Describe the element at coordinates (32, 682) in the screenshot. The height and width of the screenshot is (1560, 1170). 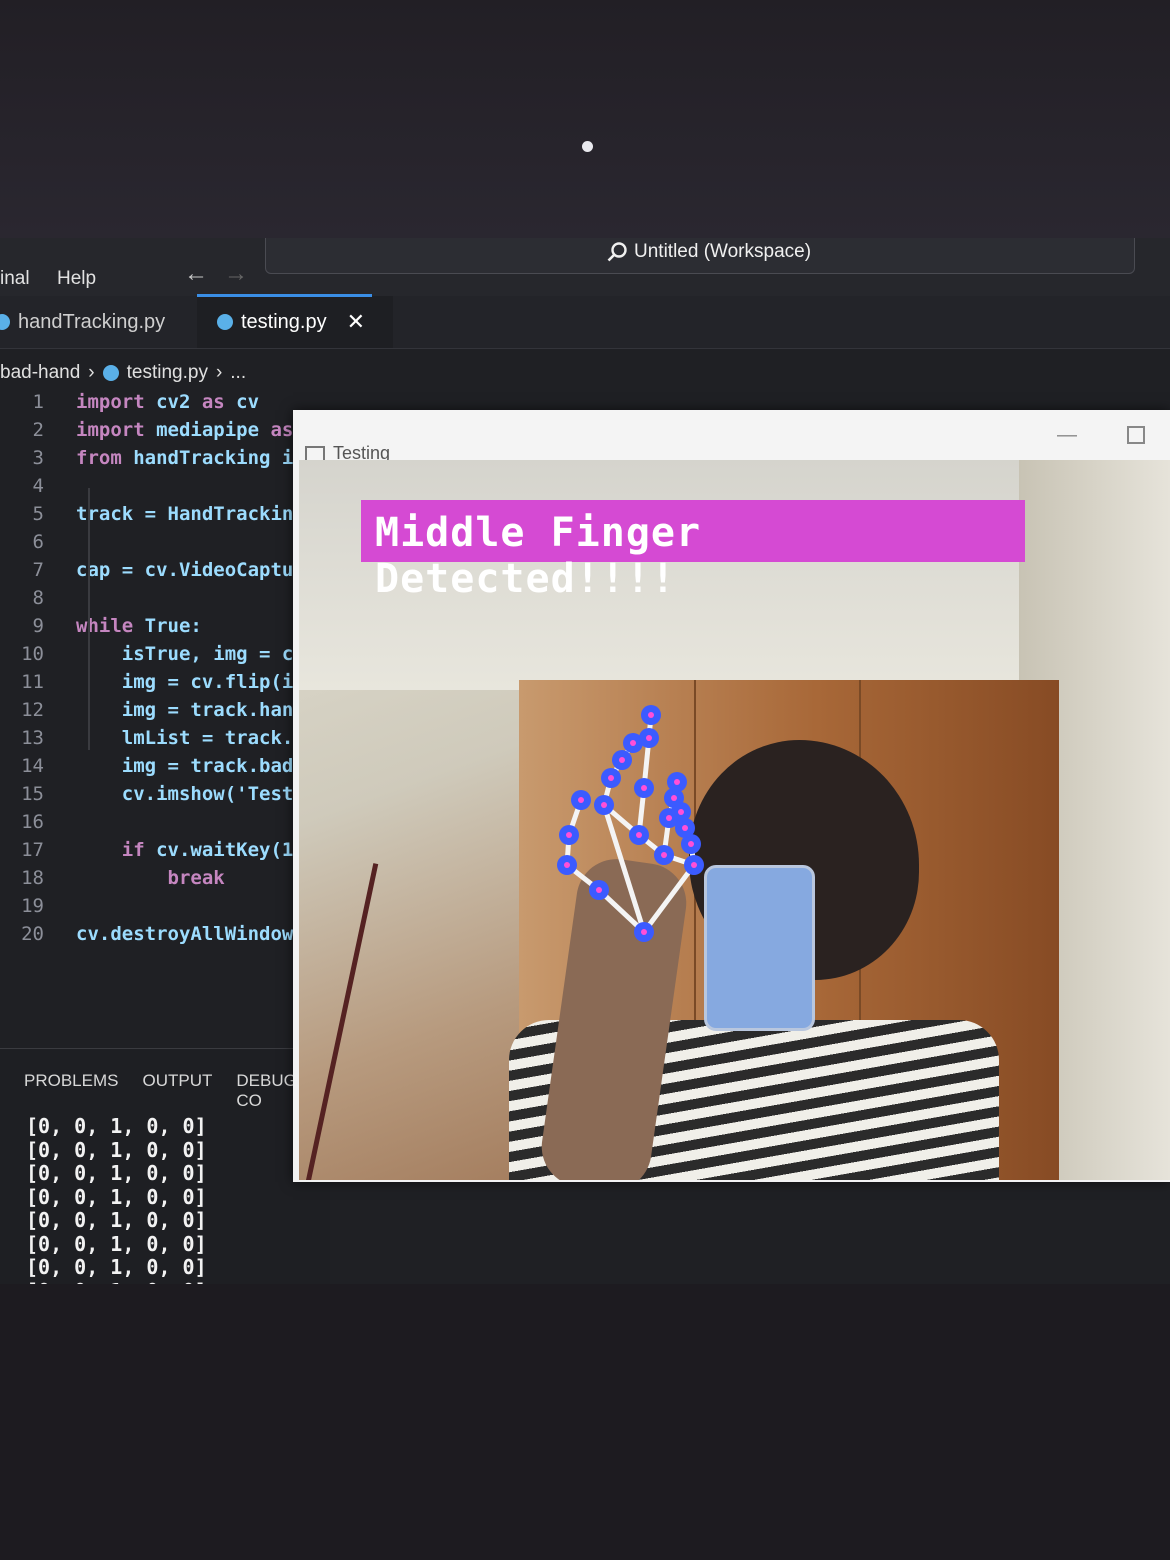
I see `line-number: 11` at that location.